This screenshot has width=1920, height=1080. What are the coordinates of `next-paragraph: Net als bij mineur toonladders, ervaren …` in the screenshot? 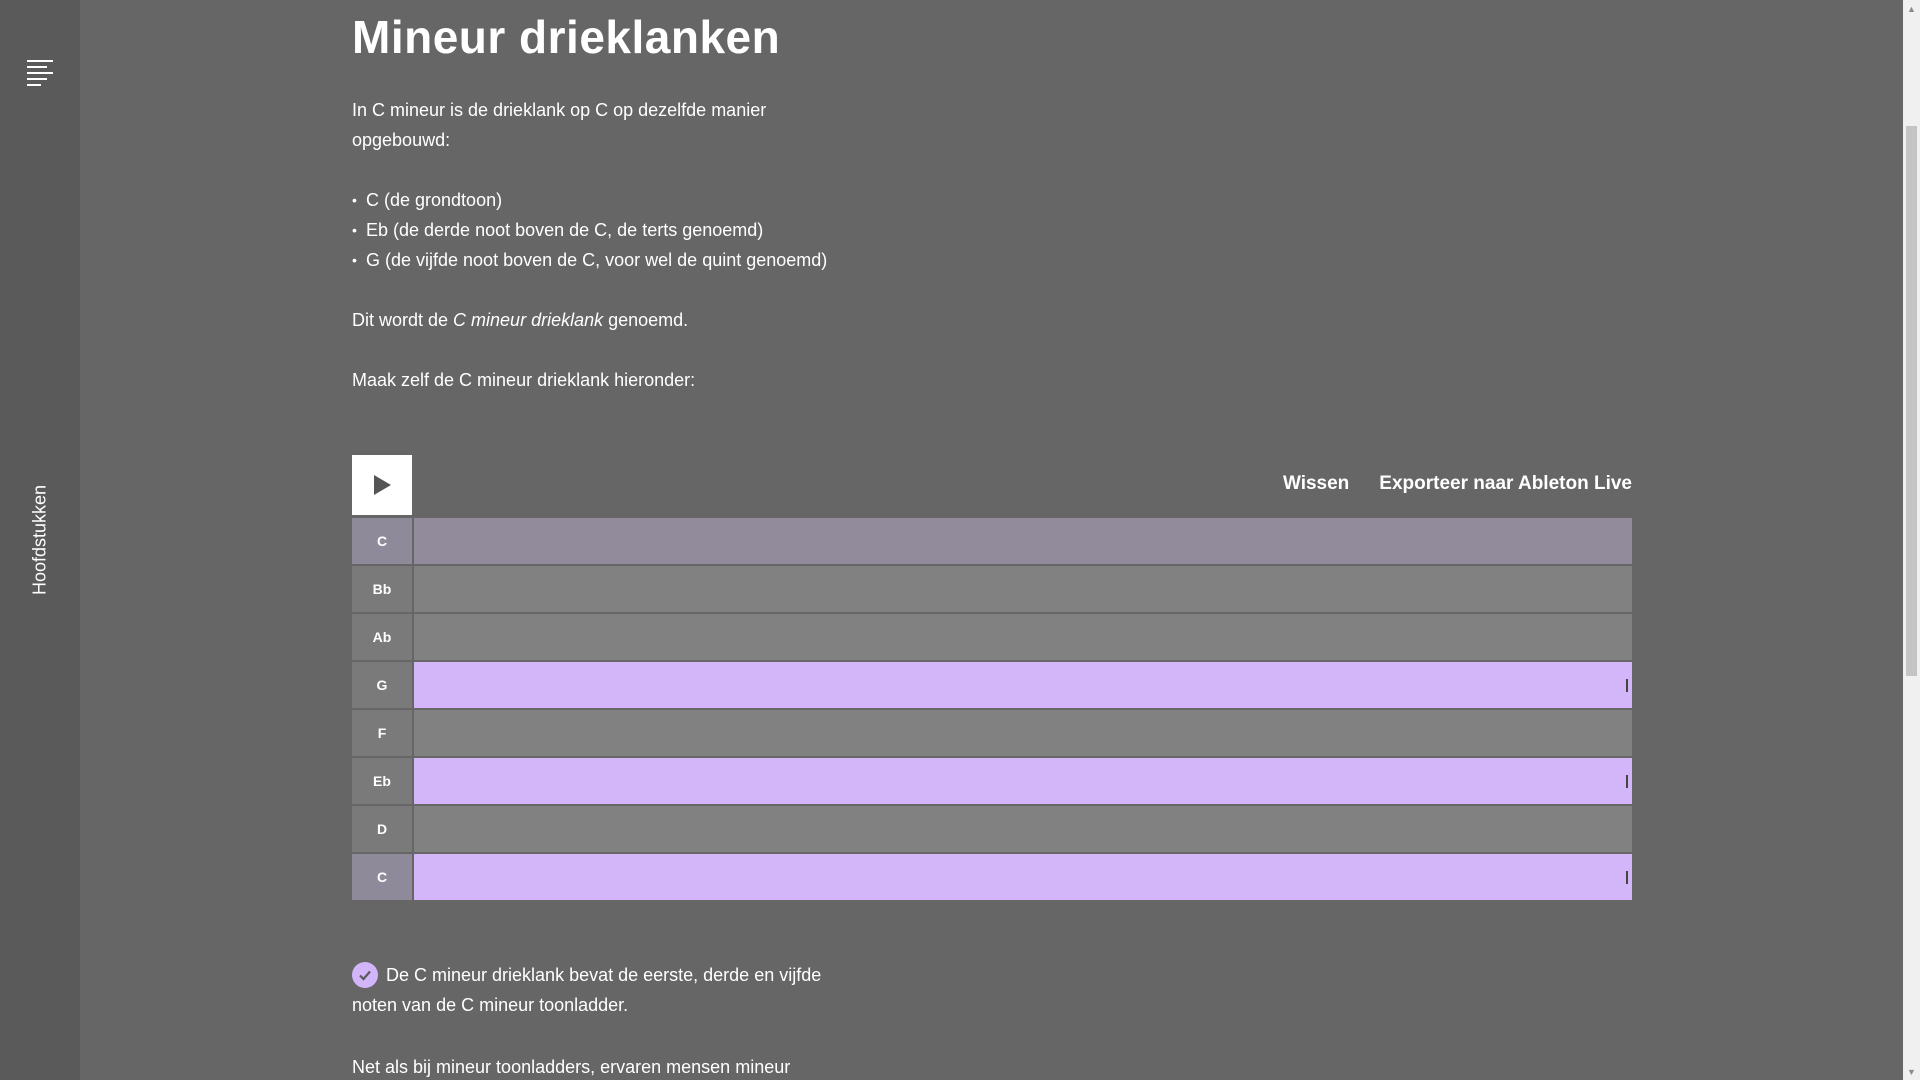 It's located at (571, 1067).